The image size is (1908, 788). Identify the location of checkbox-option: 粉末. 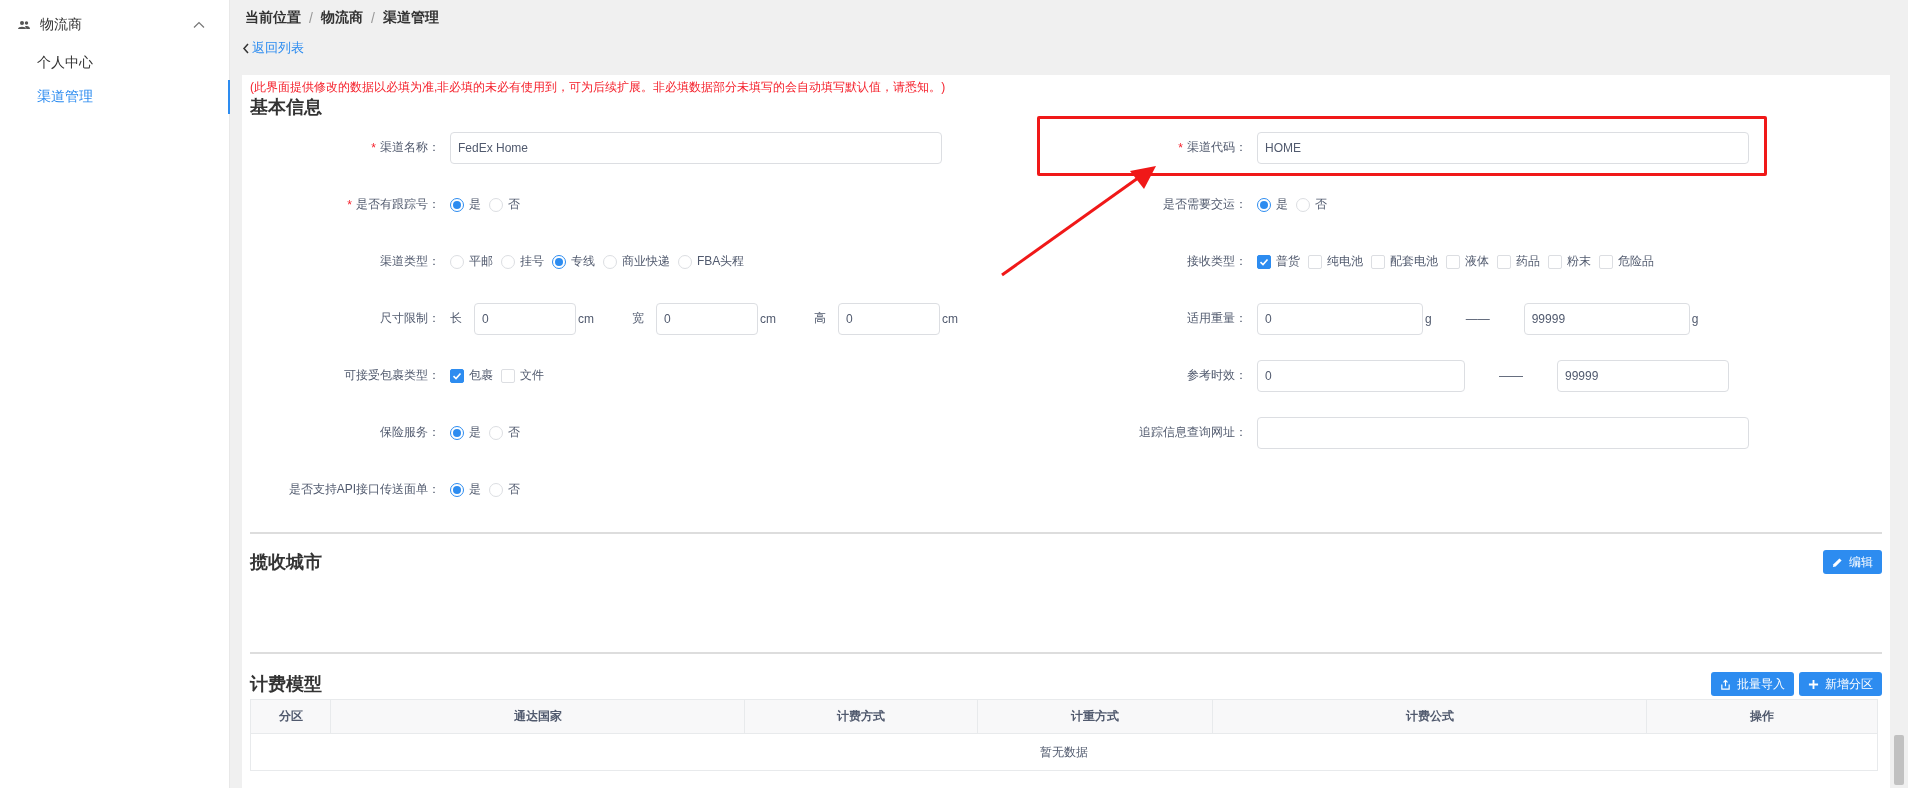
(1569, 261).